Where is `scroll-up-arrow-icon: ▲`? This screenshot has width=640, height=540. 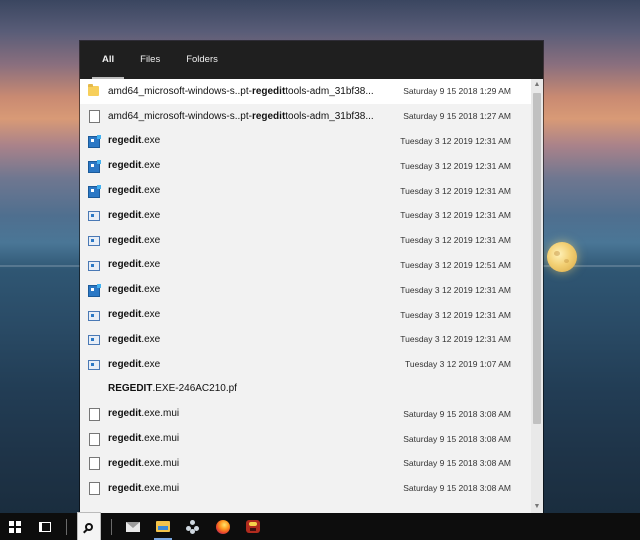
scroll-up-arrow-icon: ▲ is located at coordinates (537, 85).